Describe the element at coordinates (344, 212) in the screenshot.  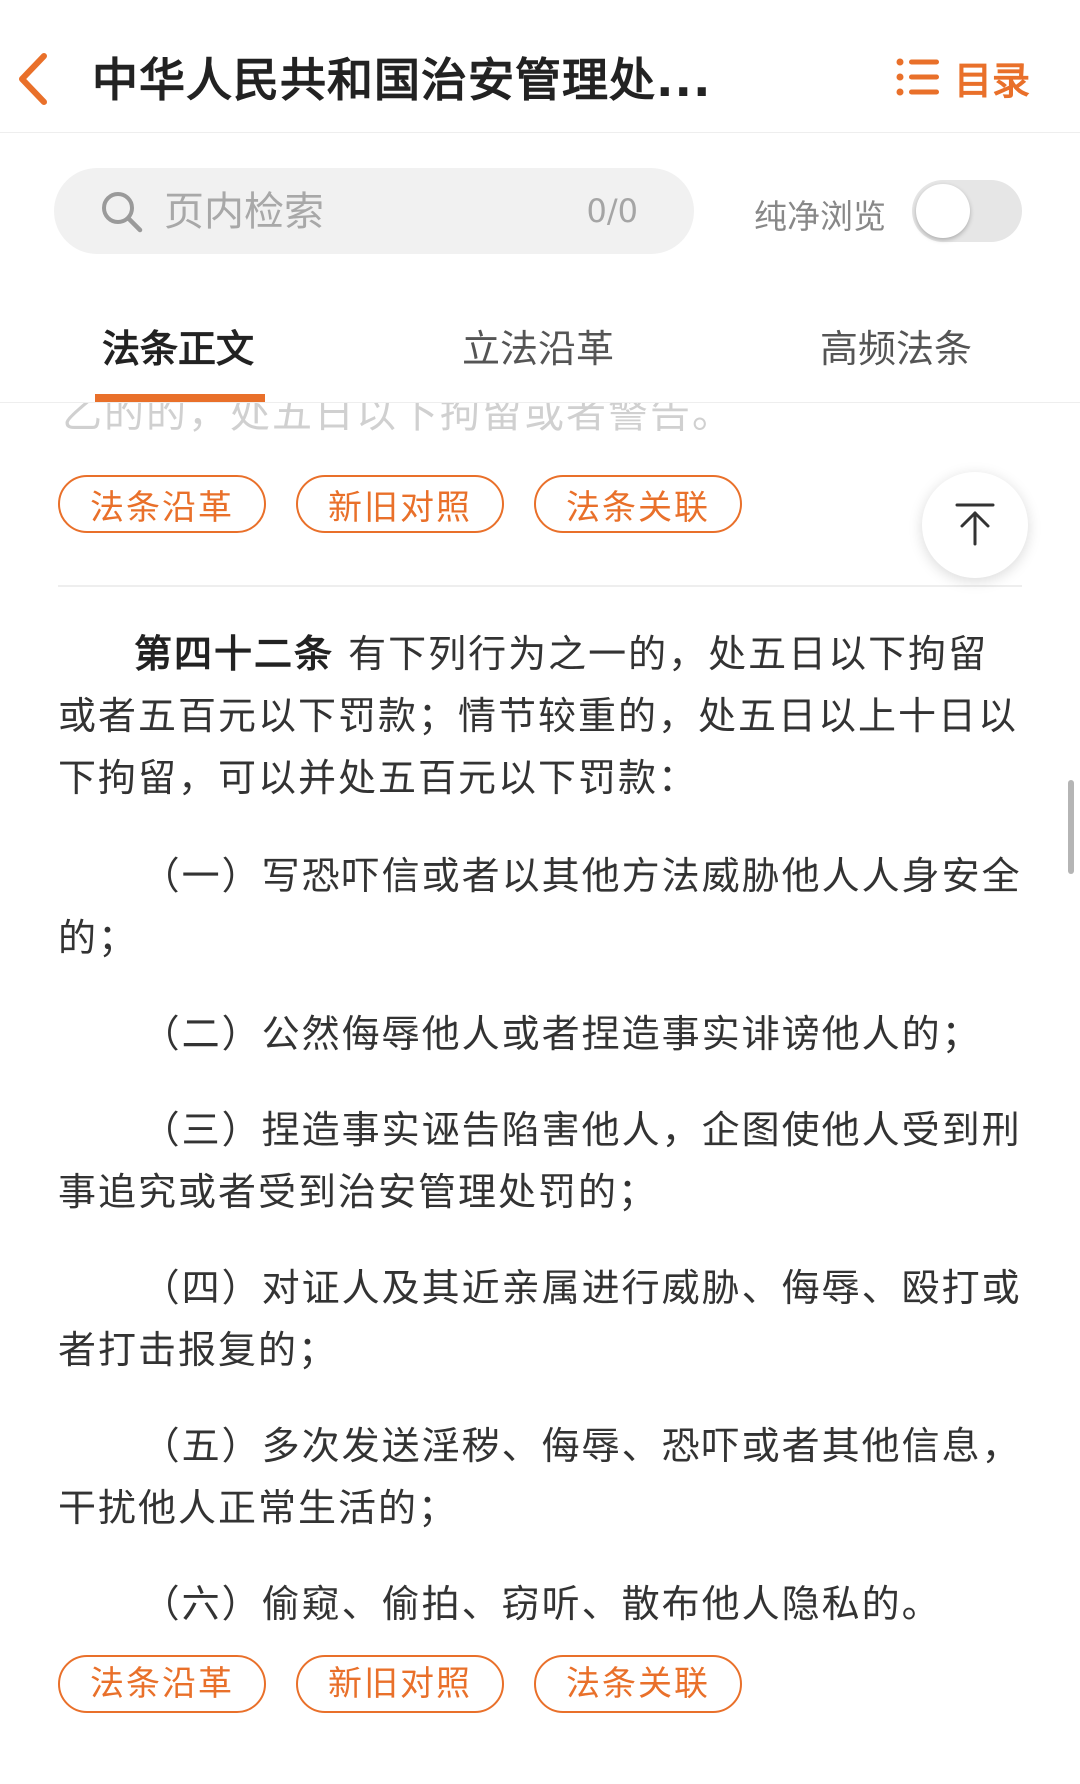
I see `search-input` at that location.